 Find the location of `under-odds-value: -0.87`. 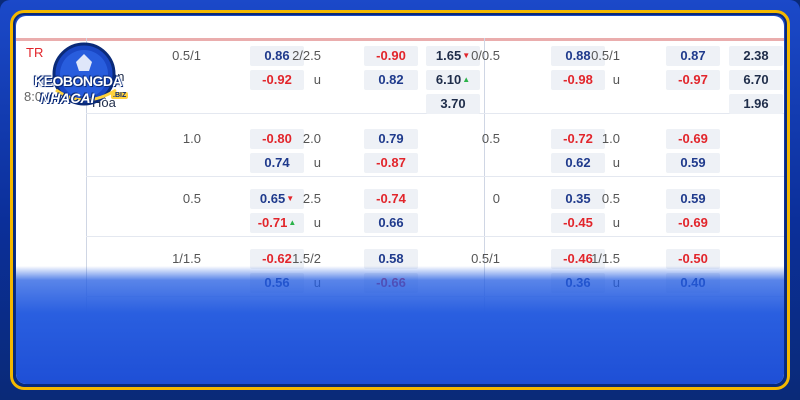

under-odds-value: -0.87 is located at coordinates (391, 162).